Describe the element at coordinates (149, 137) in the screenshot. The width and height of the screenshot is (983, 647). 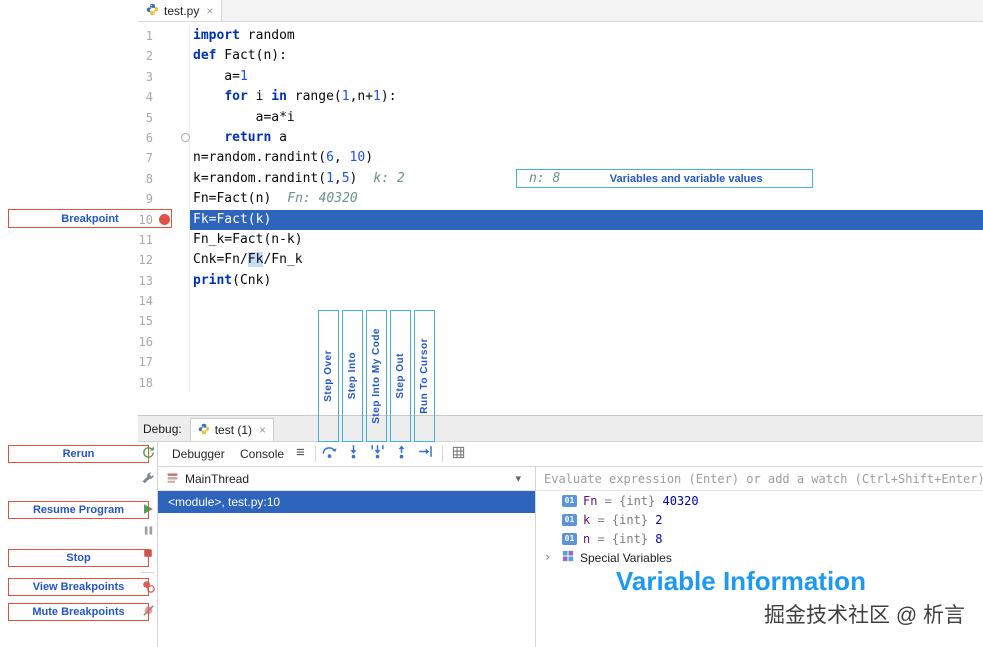
I see `line-number: 6` at that location.